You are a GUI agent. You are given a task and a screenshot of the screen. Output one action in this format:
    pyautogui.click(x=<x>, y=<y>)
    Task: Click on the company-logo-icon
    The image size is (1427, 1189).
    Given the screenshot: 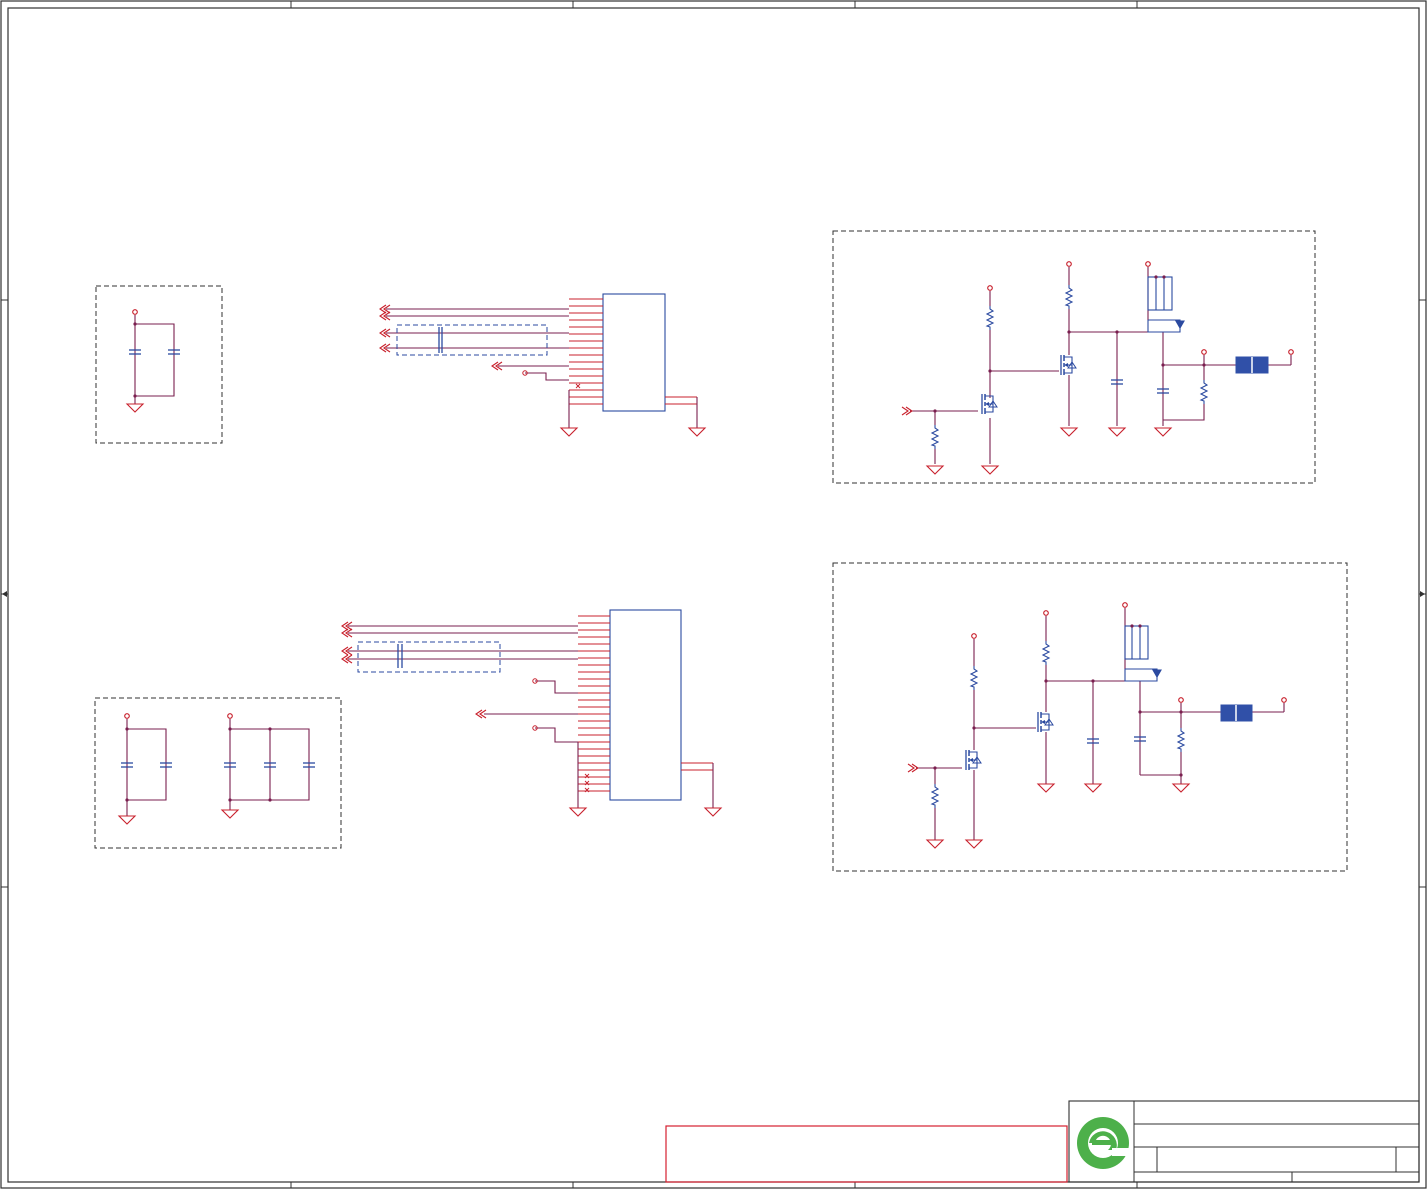 What is the action you would take?
    pyautogui.click(x=1103, y=1143)
    